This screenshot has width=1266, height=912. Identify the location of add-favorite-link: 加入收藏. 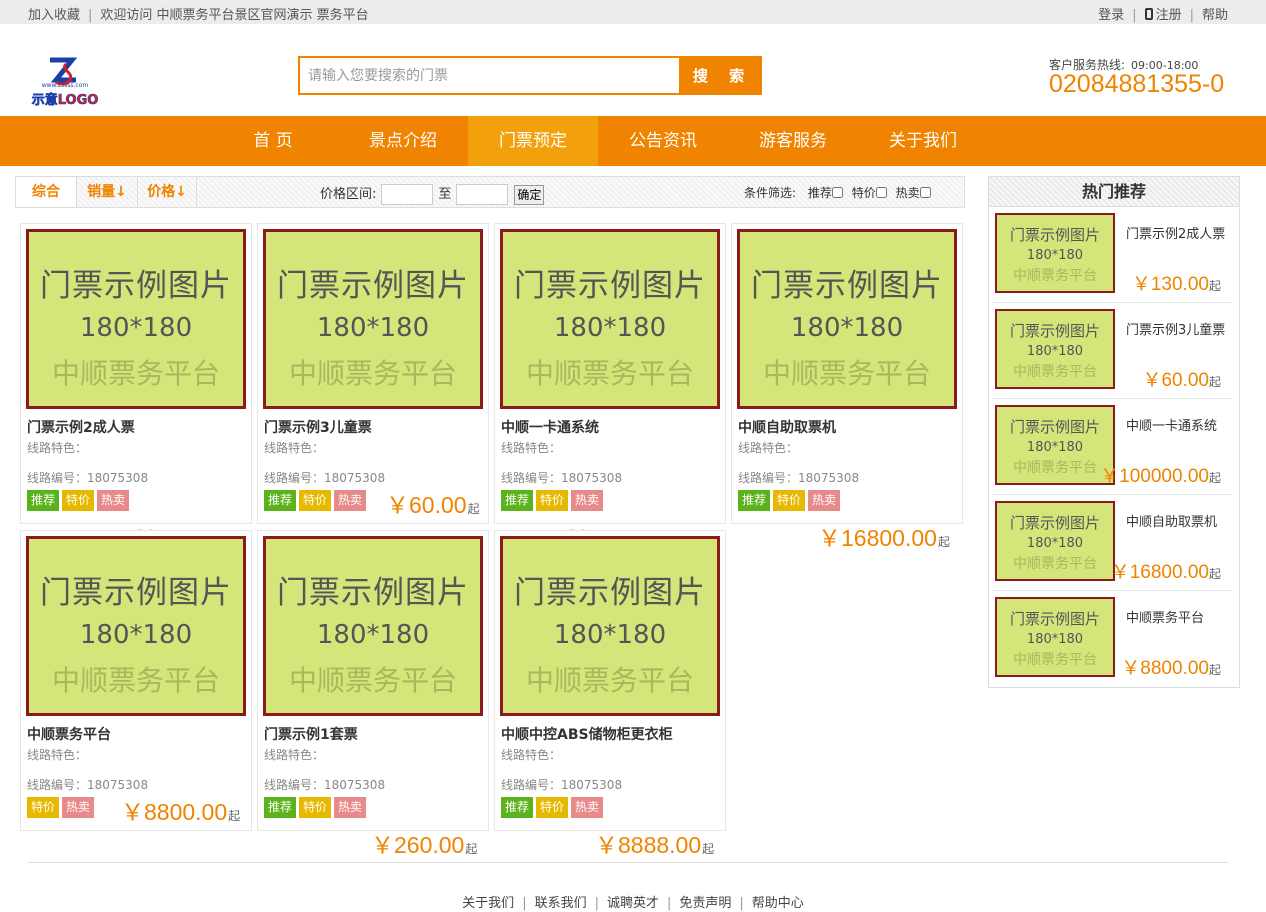
(54, 15).